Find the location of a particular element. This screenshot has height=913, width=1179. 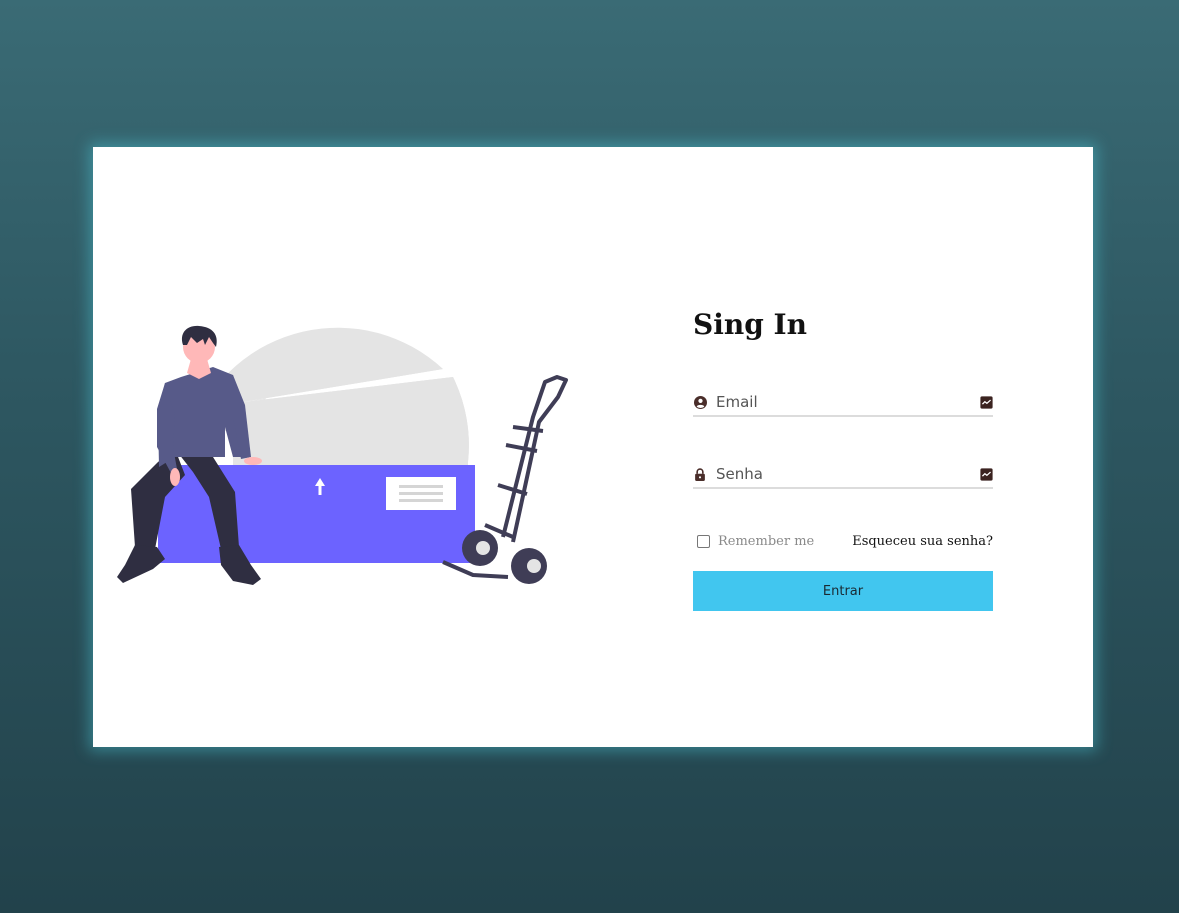

delivery-illustration is located at coordinates (342, 455).